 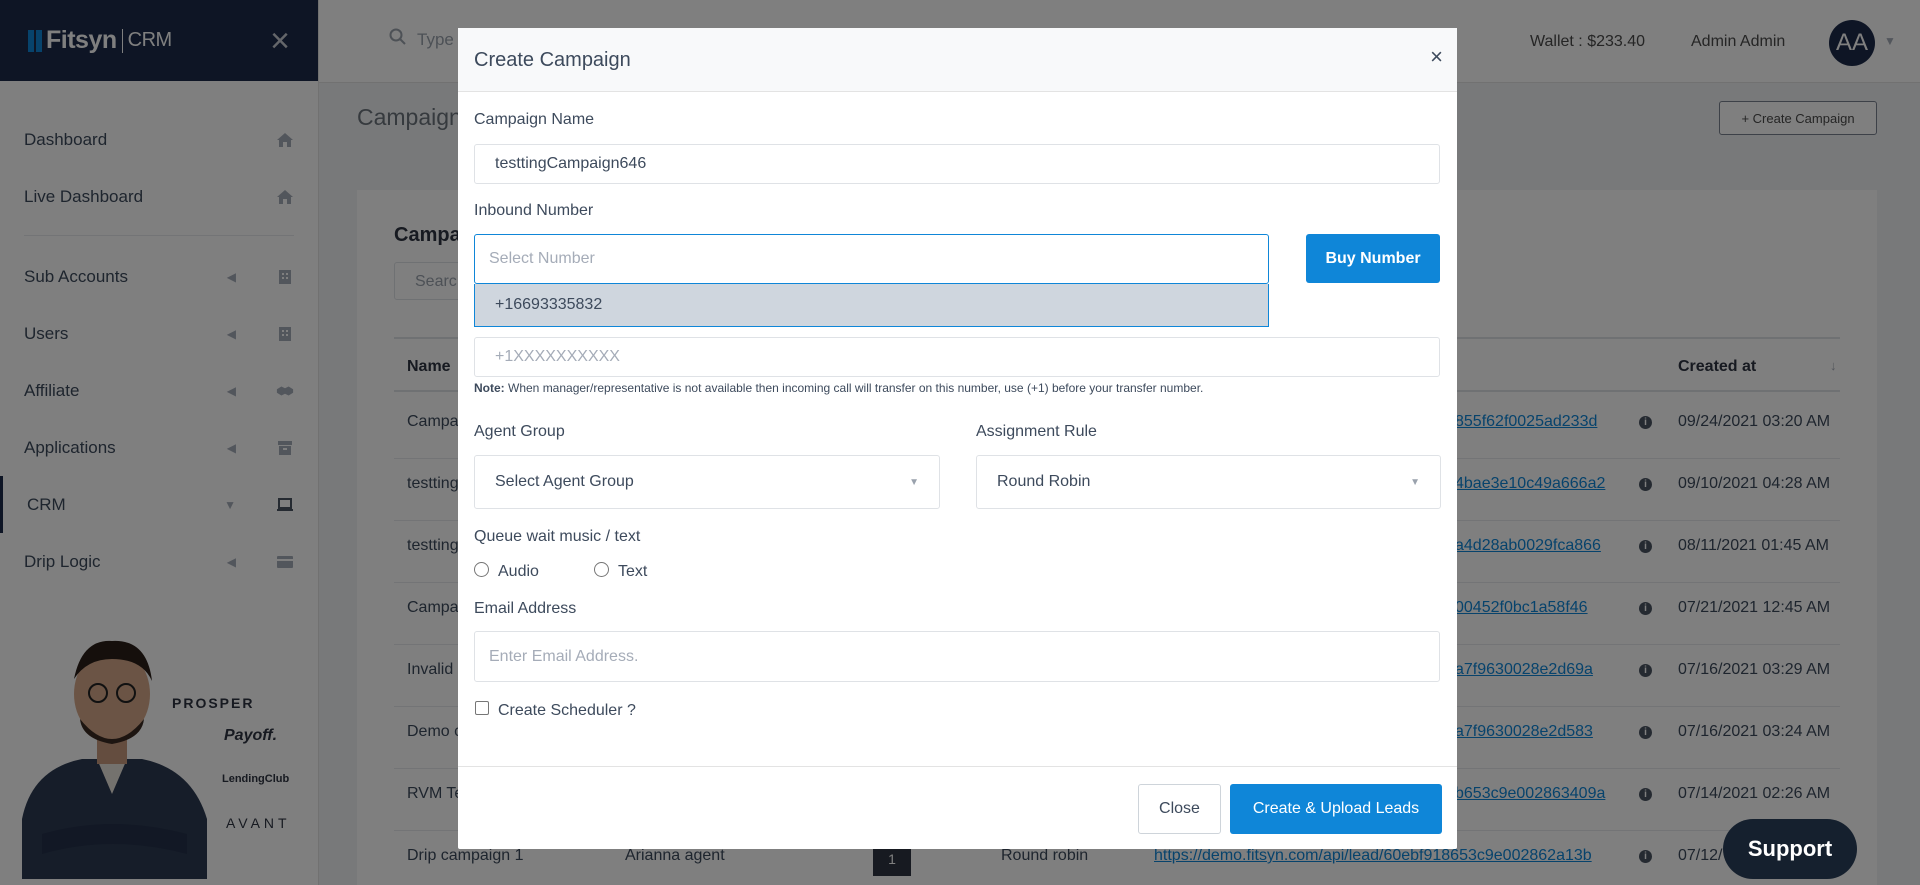 What do you see at coordinates (871, 305) in the screenshot?
I see `inbound-number-option: +16693335832` at bounding box center [871, 305].